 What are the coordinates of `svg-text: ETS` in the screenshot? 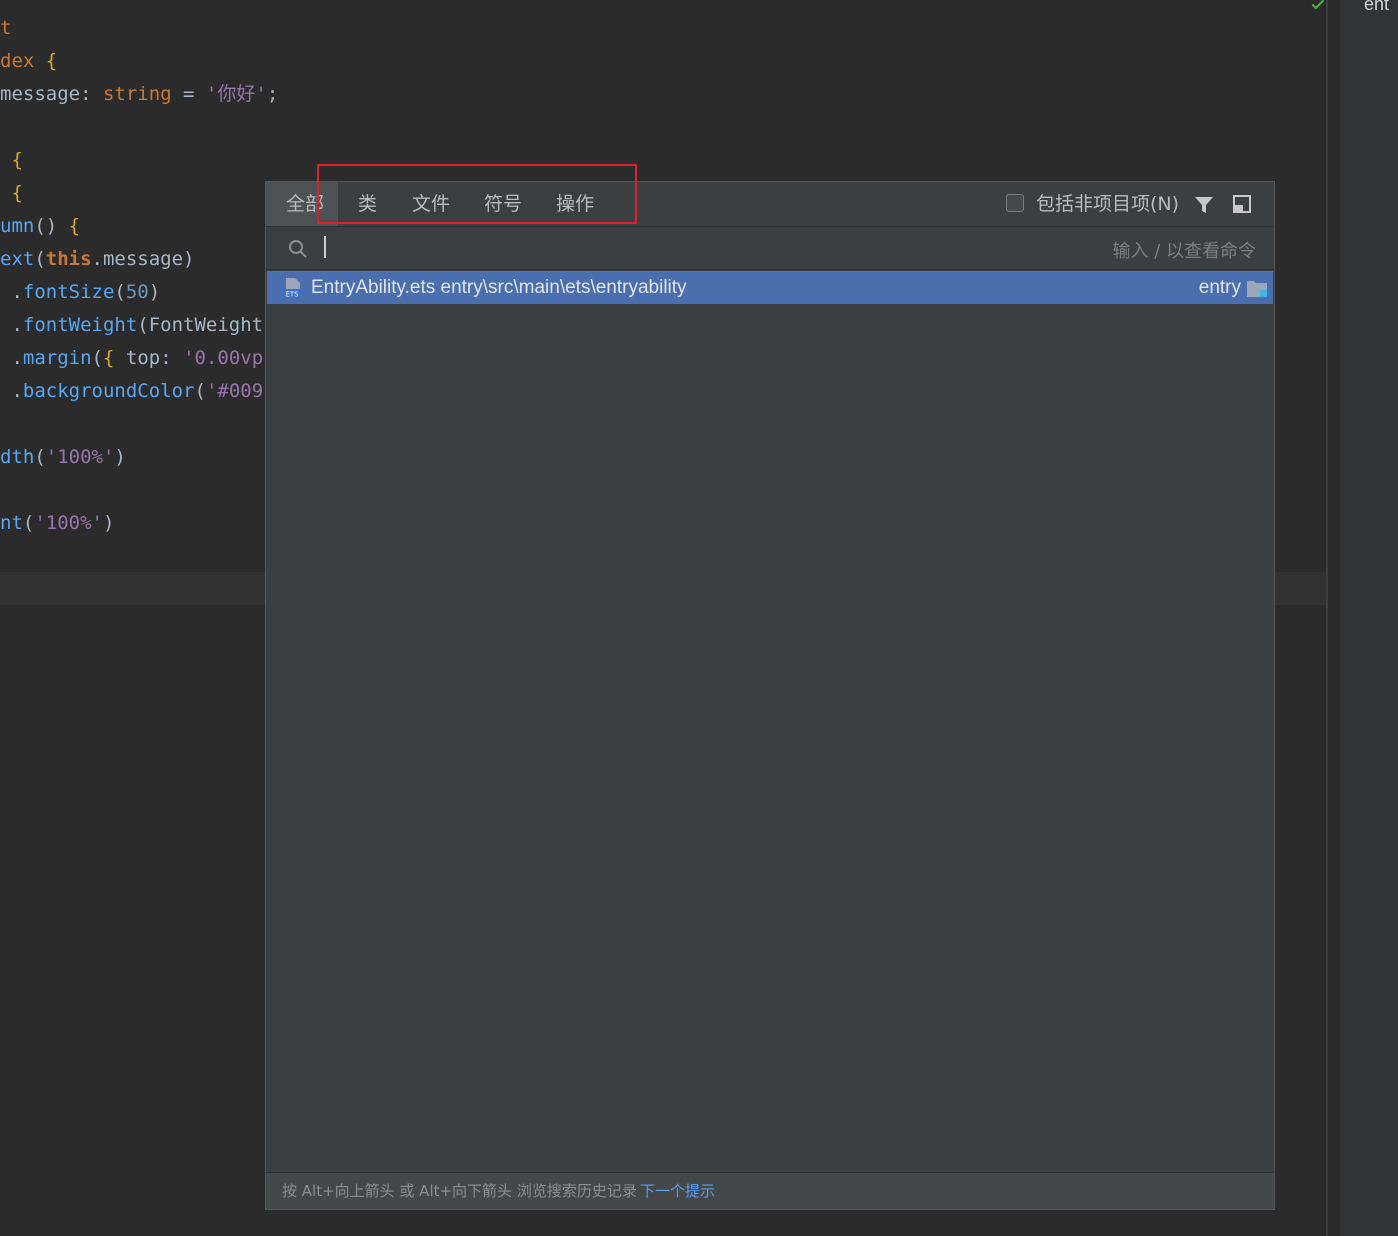 It's located at (292, 295).